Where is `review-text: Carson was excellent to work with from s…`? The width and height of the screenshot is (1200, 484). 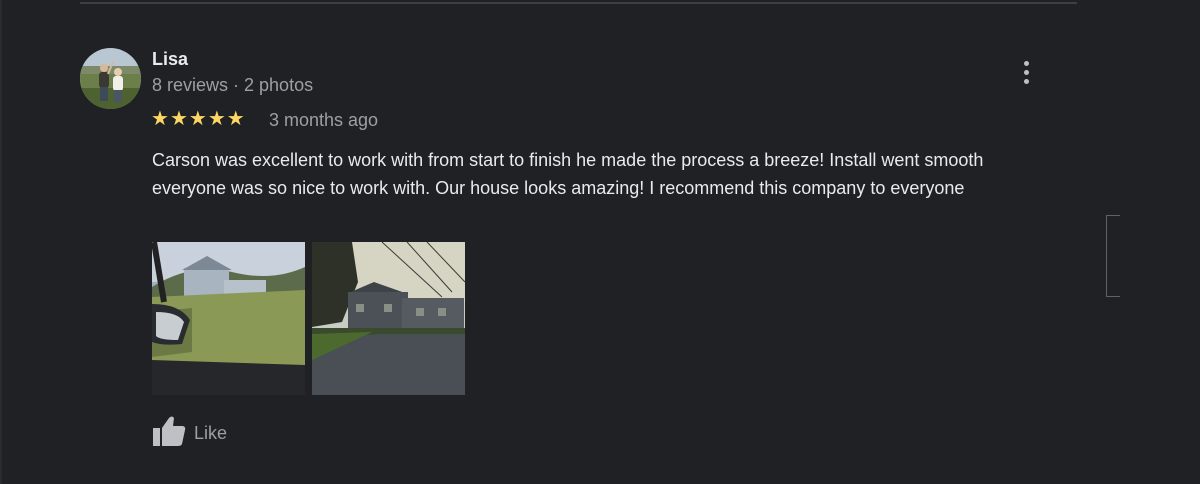
review-text: Carson was excellent to work with from s… is located at coordinates (568, 174).